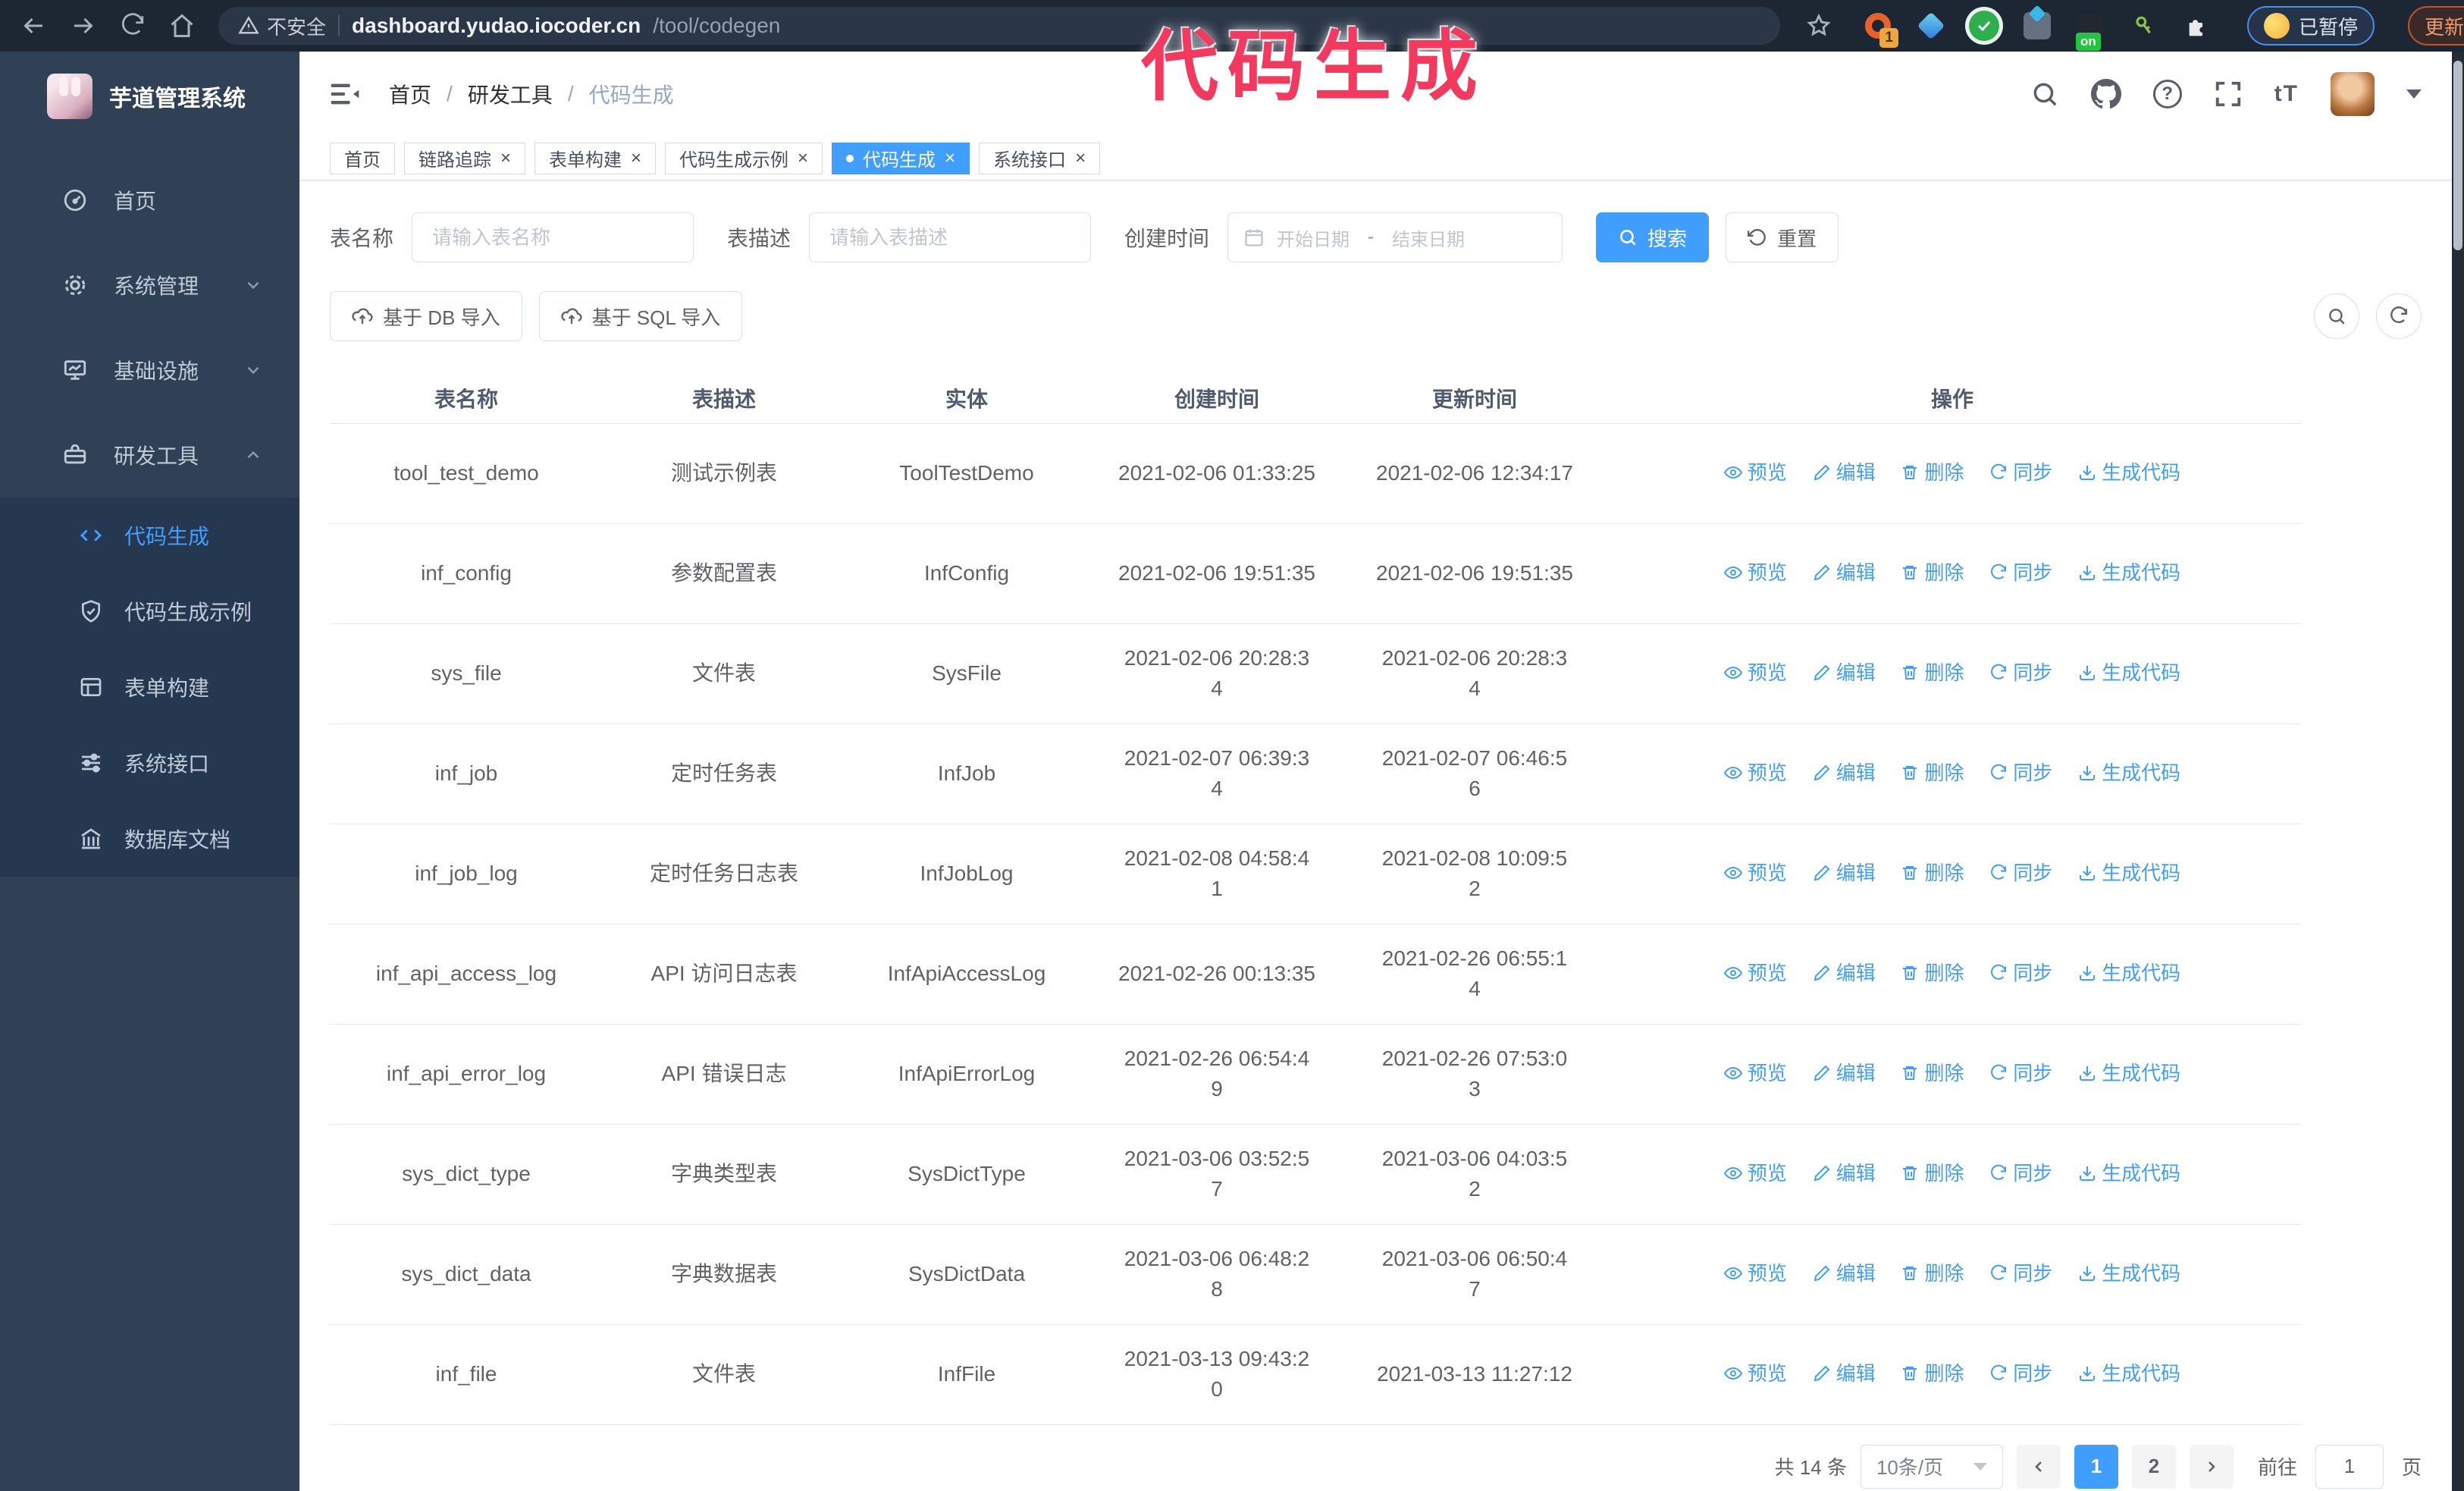 The width and height of the screenshot is (2464, 1491). I want to click on reload-icon, so click(133, 26).